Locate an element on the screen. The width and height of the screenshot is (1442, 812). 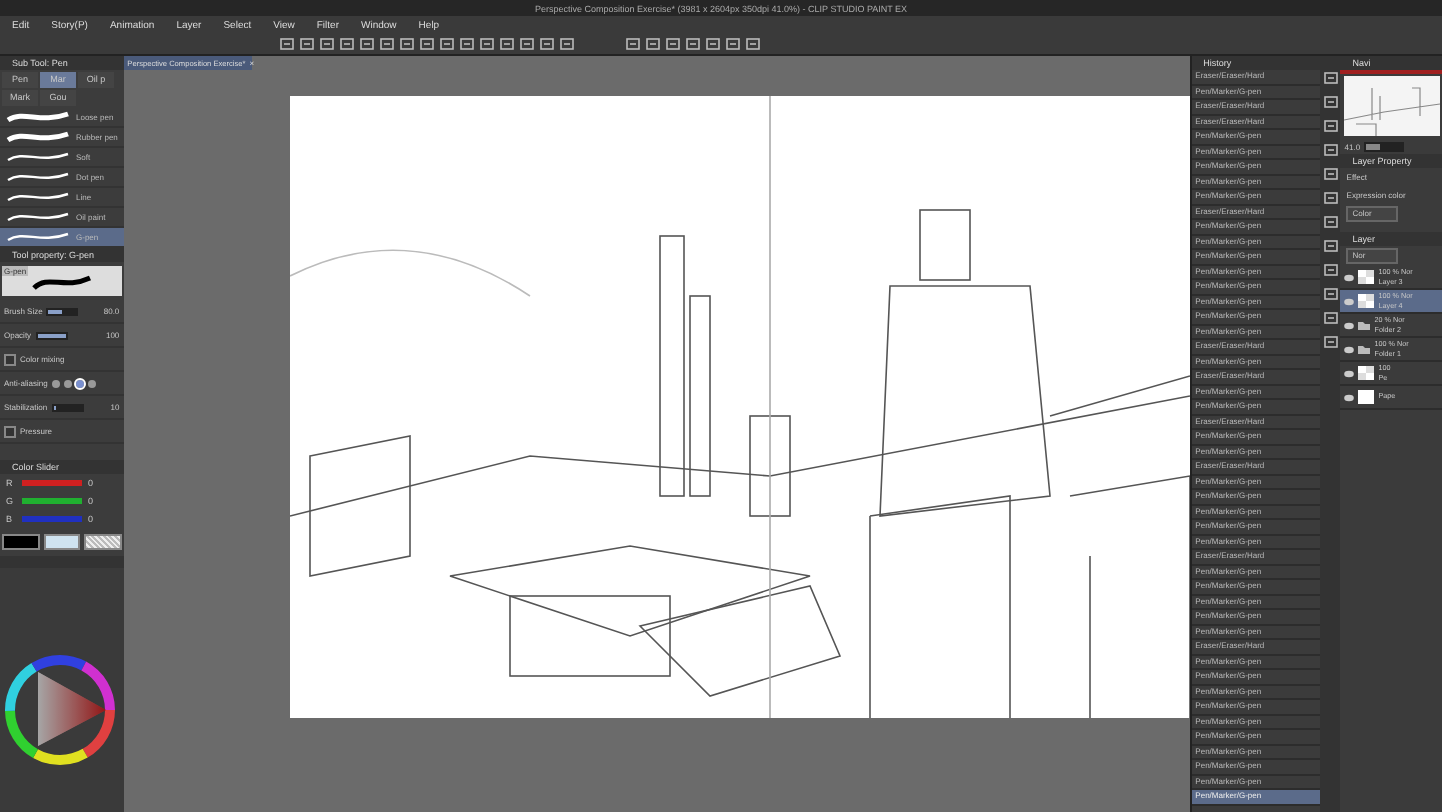
main-color-swatch is located at coordinates (21, 542).